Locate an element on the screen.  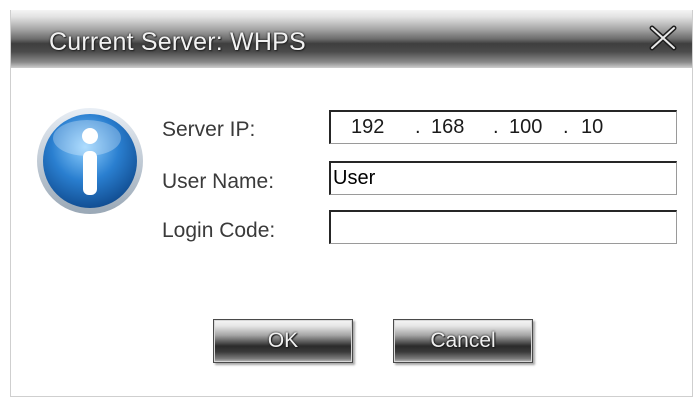
close-button is located at coordinates (663, 38).